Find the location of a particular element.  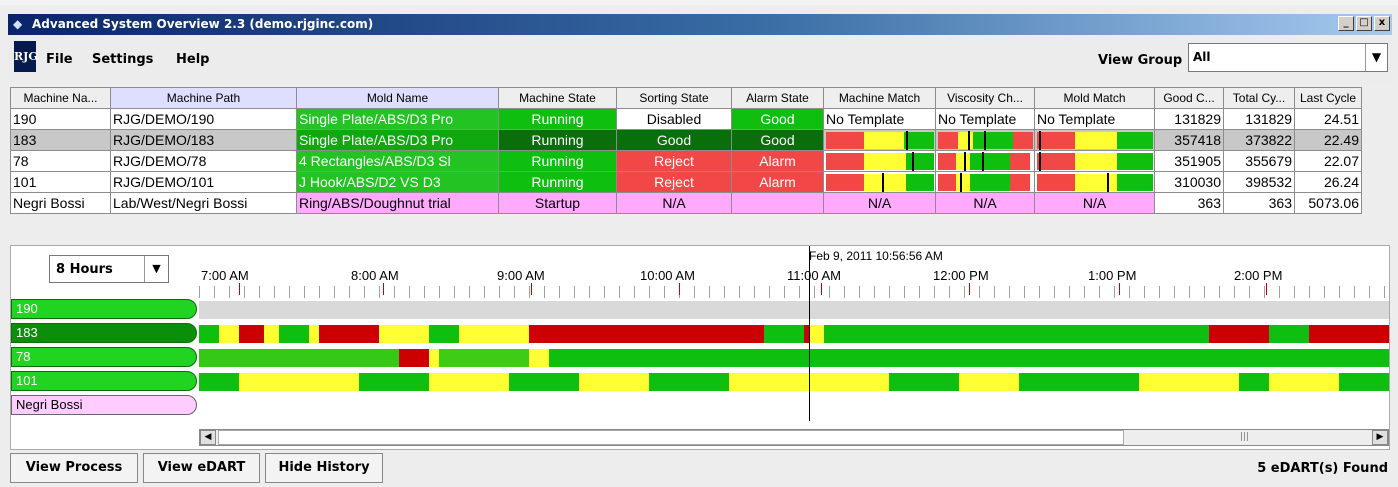

cell-good: 357418 is located at coordinates (1189, 140).